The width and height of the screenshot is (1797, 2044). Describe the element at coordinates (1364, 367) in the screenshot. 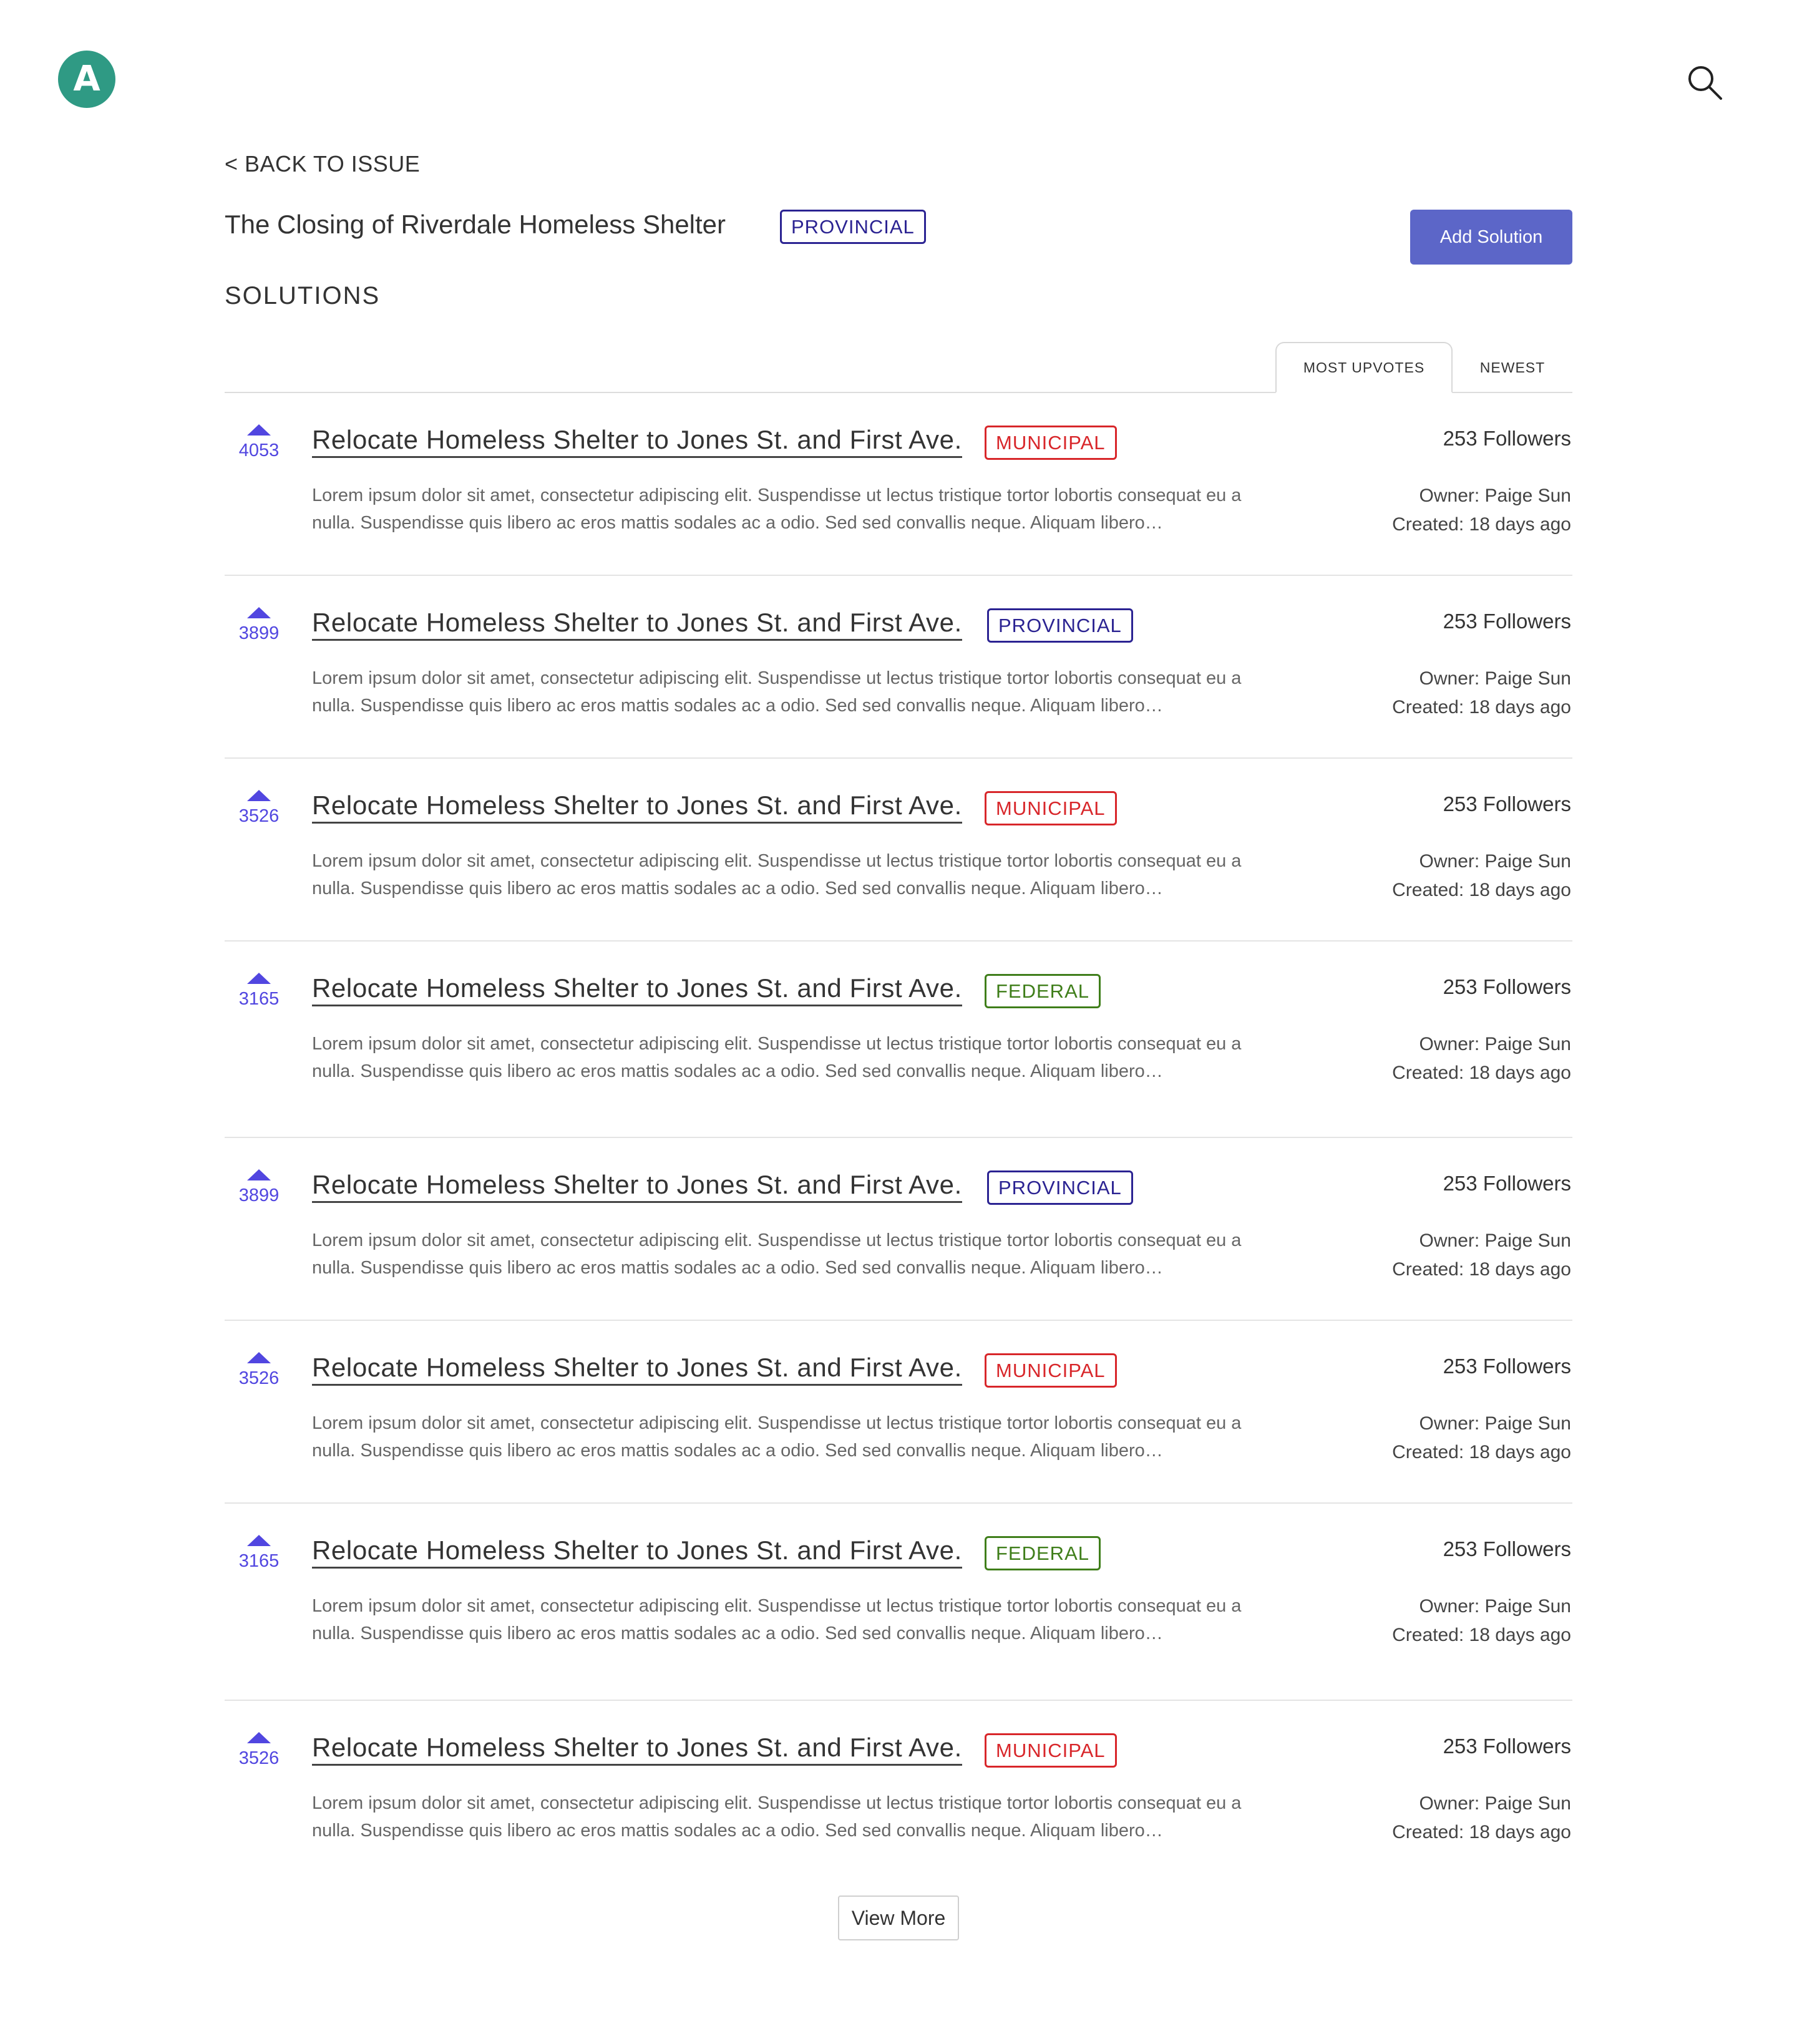

I see `tab-most-upvotes: MOST UPVOTES` at that location.